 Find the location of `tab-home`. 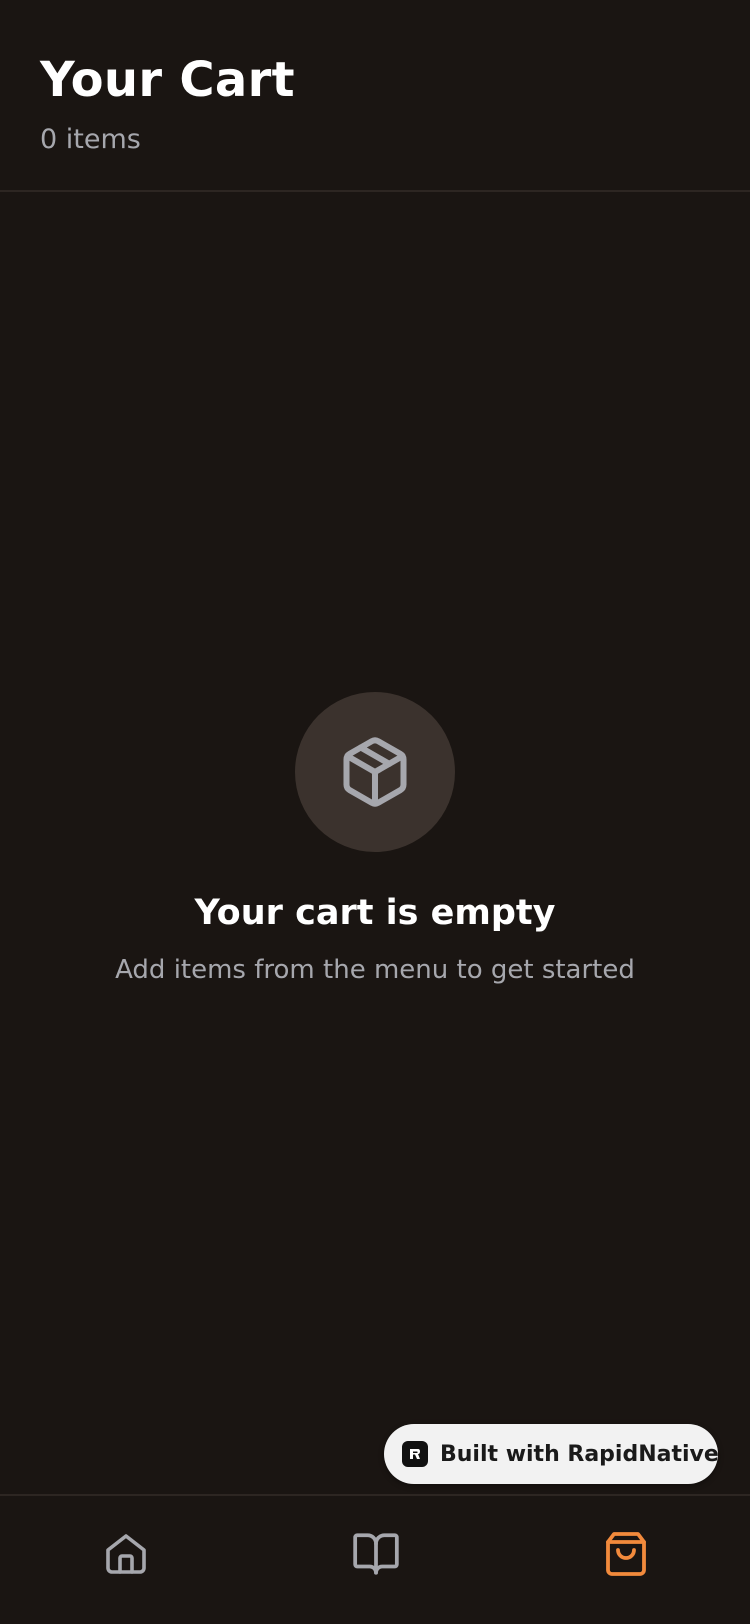

tab-home is located at coordinates (126, 1554).